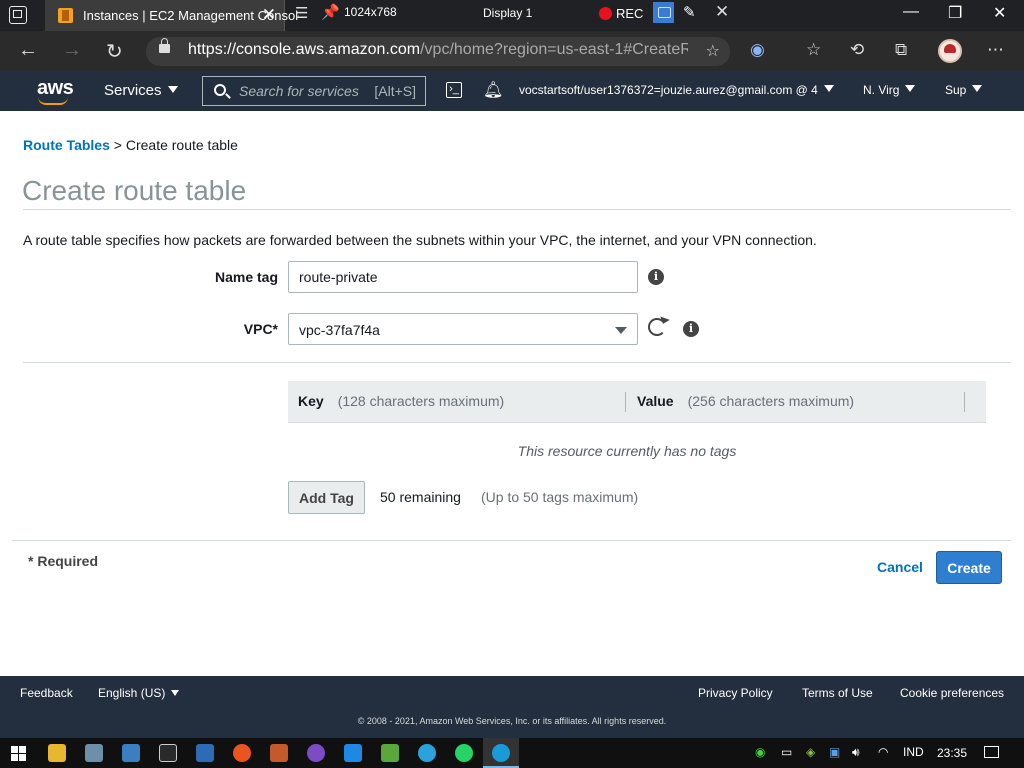 This screenshot has height=768, width=1024. Describe the element at coordinates (810, 752) in the screenshot. I see `tray-app-icon: ◈` at that location.